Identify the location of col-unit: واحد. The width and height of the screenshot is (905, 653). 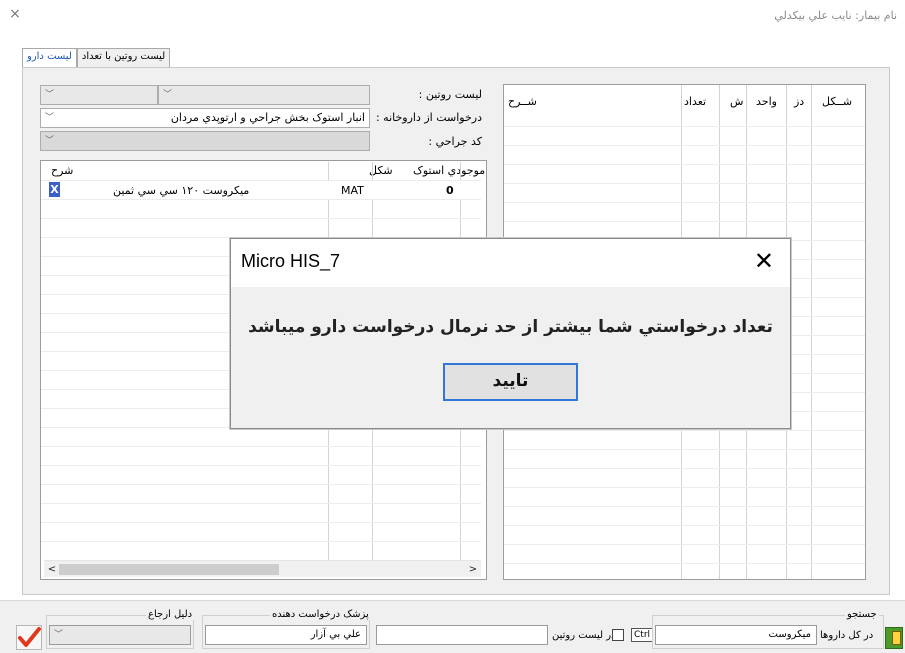
(766, 101).